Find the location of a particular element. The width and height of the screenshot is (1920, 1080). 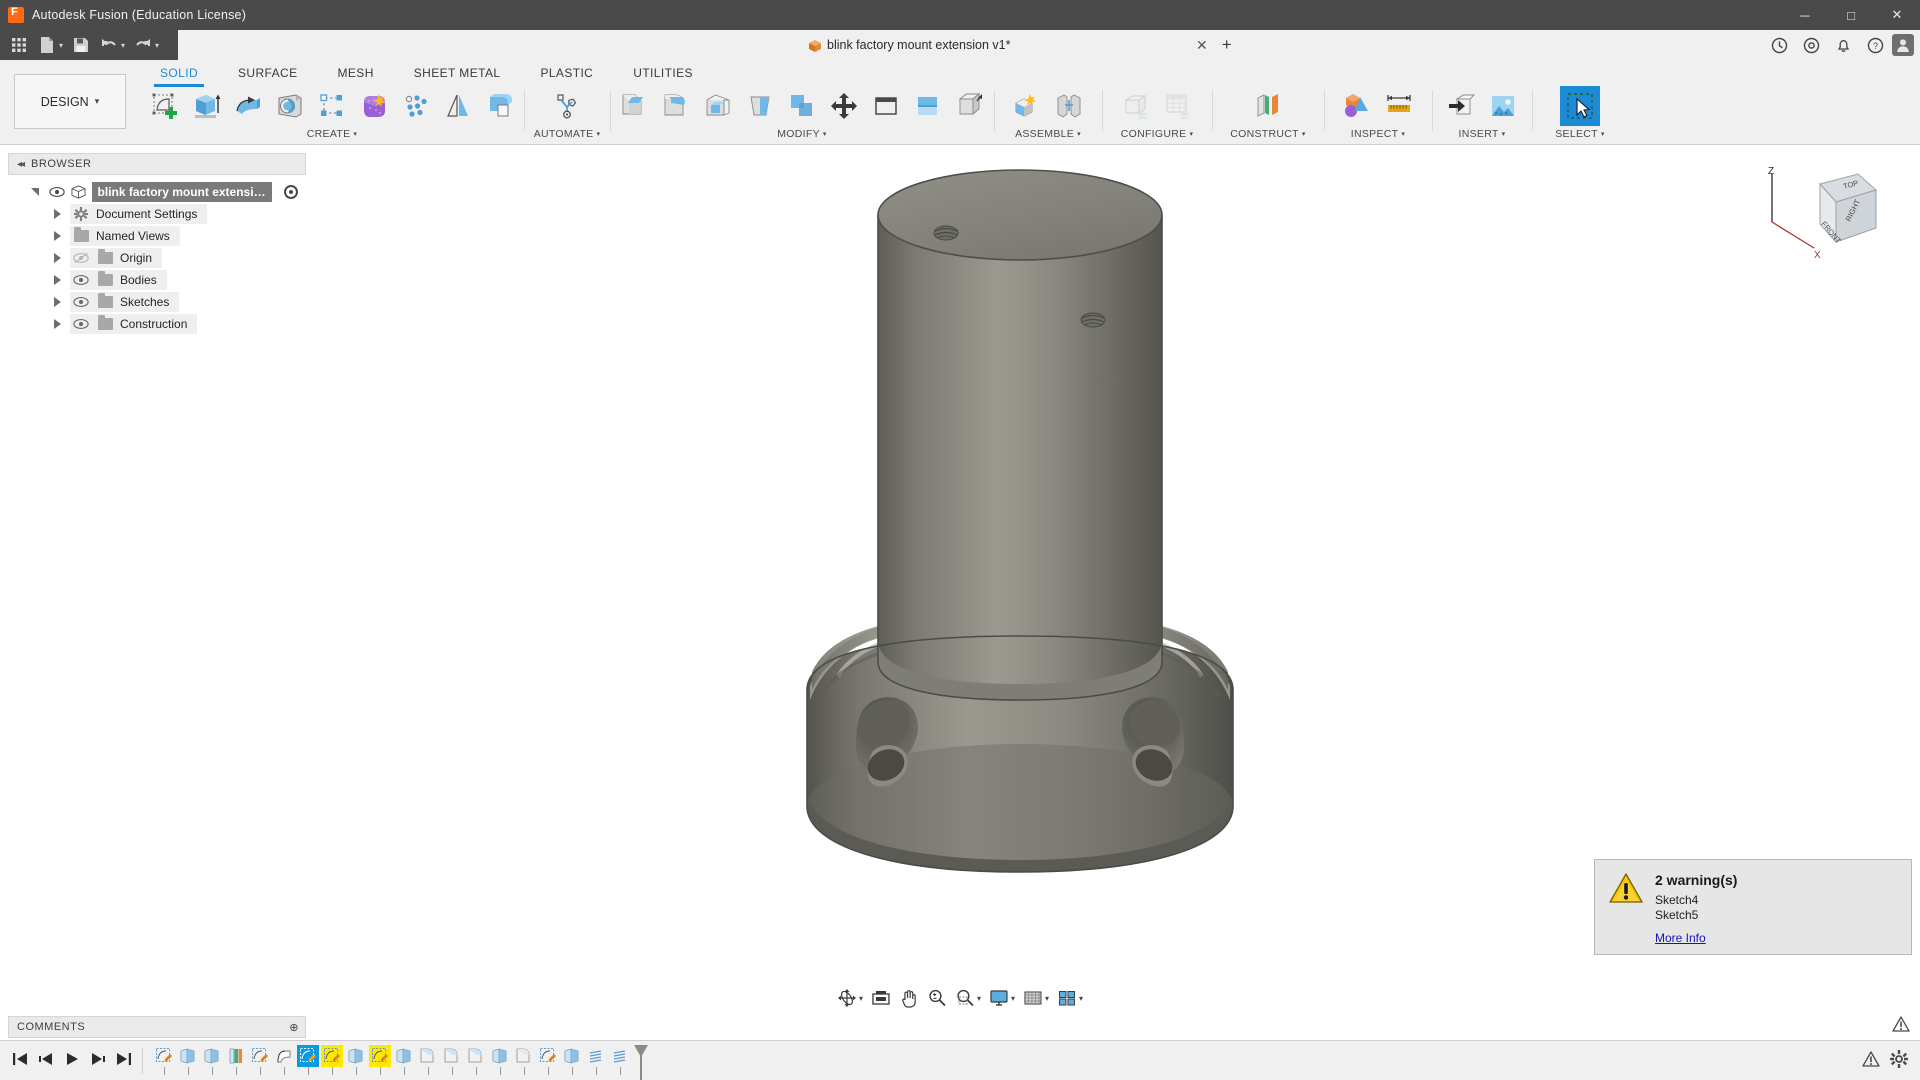

viewports-caret-icon: ▾ is located at coordinates (1081, 998).